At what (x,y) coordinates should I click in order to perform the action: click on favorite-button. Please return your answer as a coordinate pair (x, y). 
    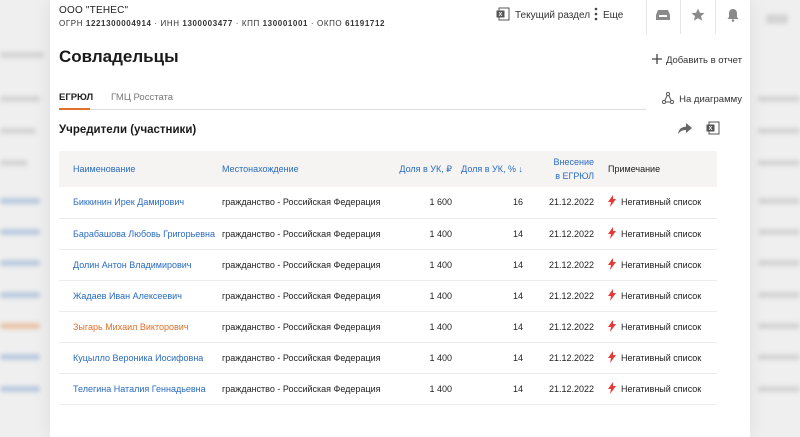
    Looking at the image, I should click on (698, 17).